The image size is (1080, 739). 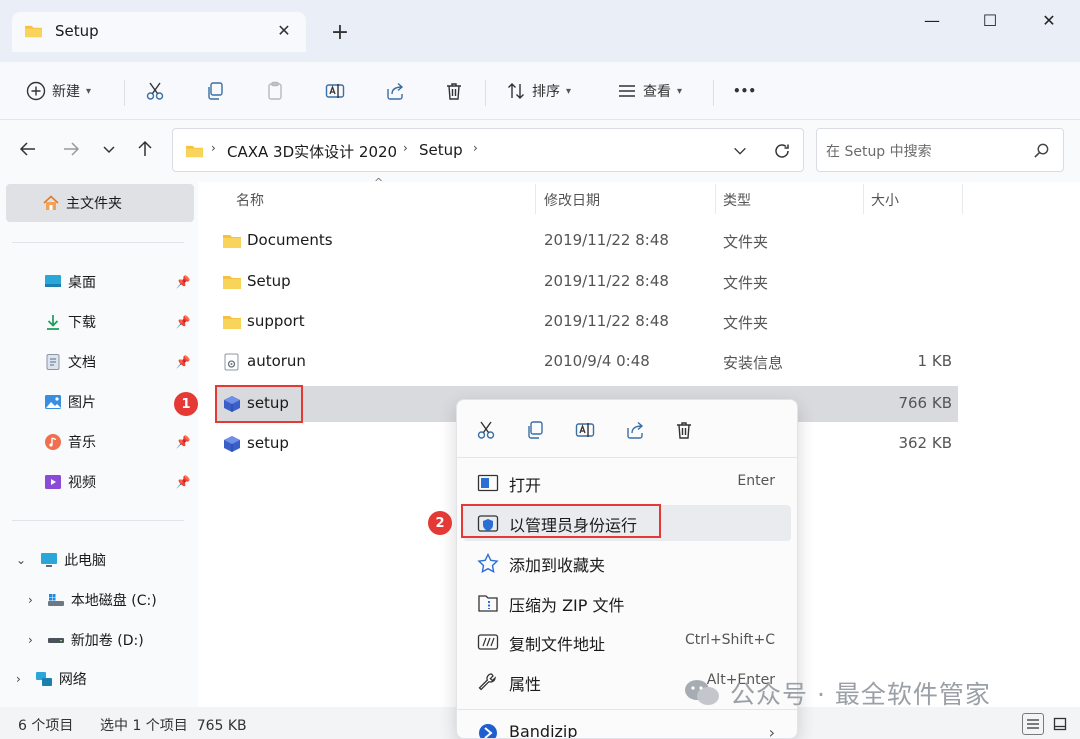 I want to click on column-header-size: 大小, so click(x=885, y=200).